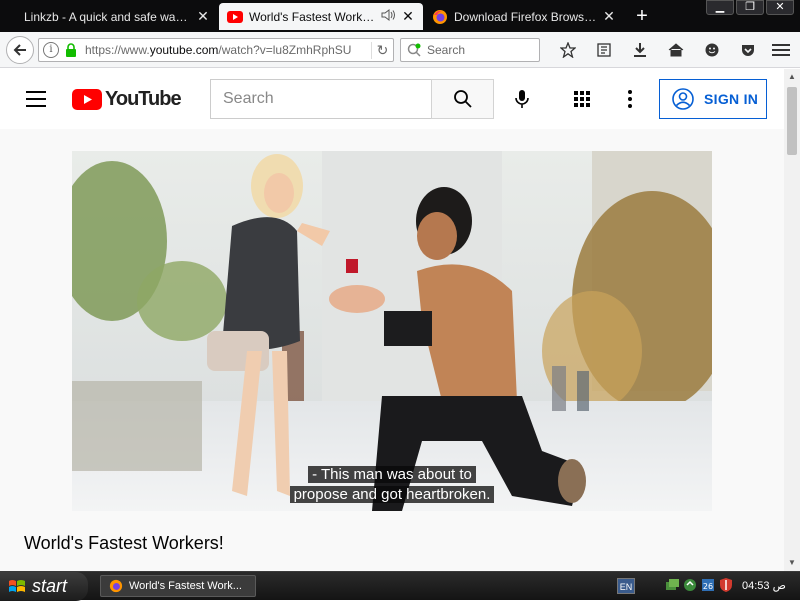  I want to click on tab-linkzb: Linkzb - A quick and safe way to ... ✕, so click(109, 16).